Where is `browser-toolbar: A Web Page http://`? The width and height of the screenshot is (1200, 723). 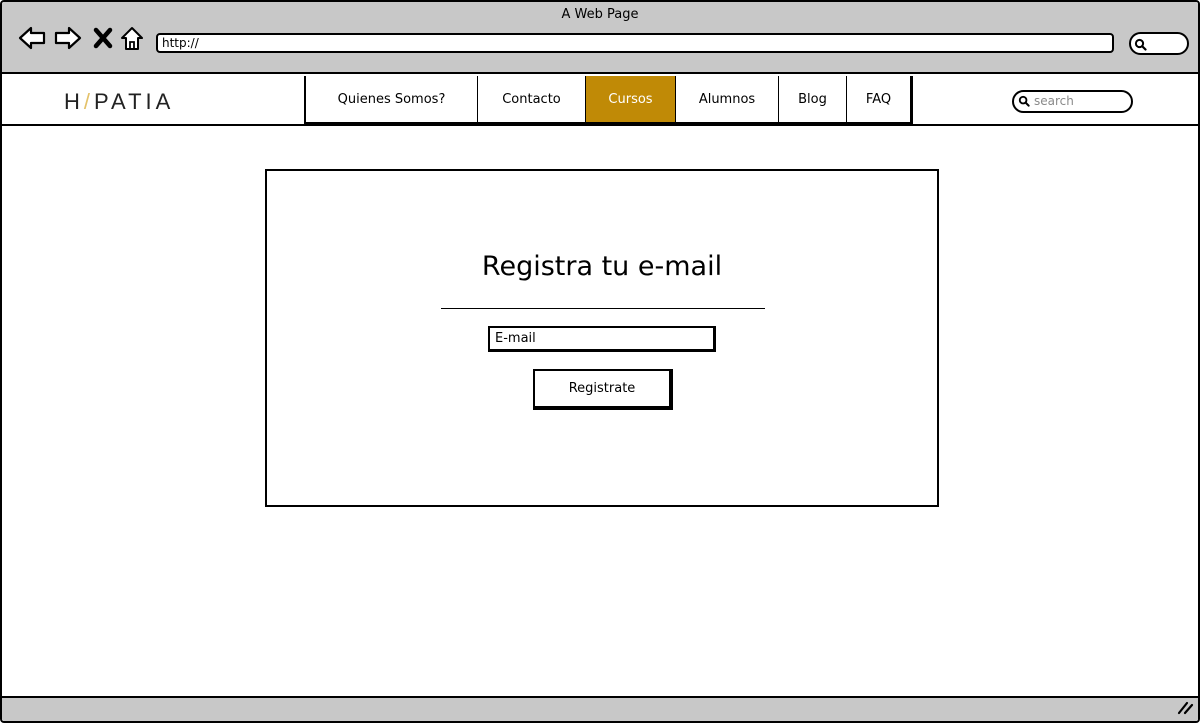
browser-toolbar: A Web Page http:// is located at coordinates (600, 38).